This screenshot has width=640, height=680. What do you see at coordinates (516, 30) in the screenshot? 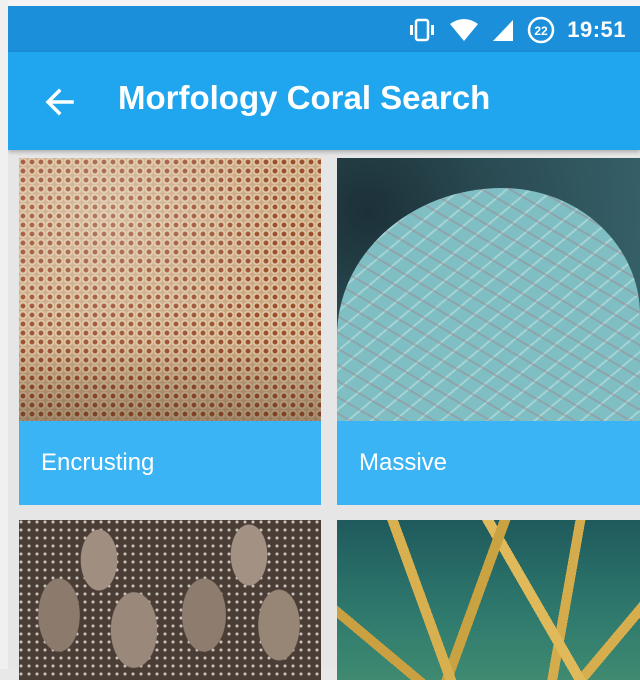
I see `status-icons: 22 19:51` at bounding box center [516, 30].